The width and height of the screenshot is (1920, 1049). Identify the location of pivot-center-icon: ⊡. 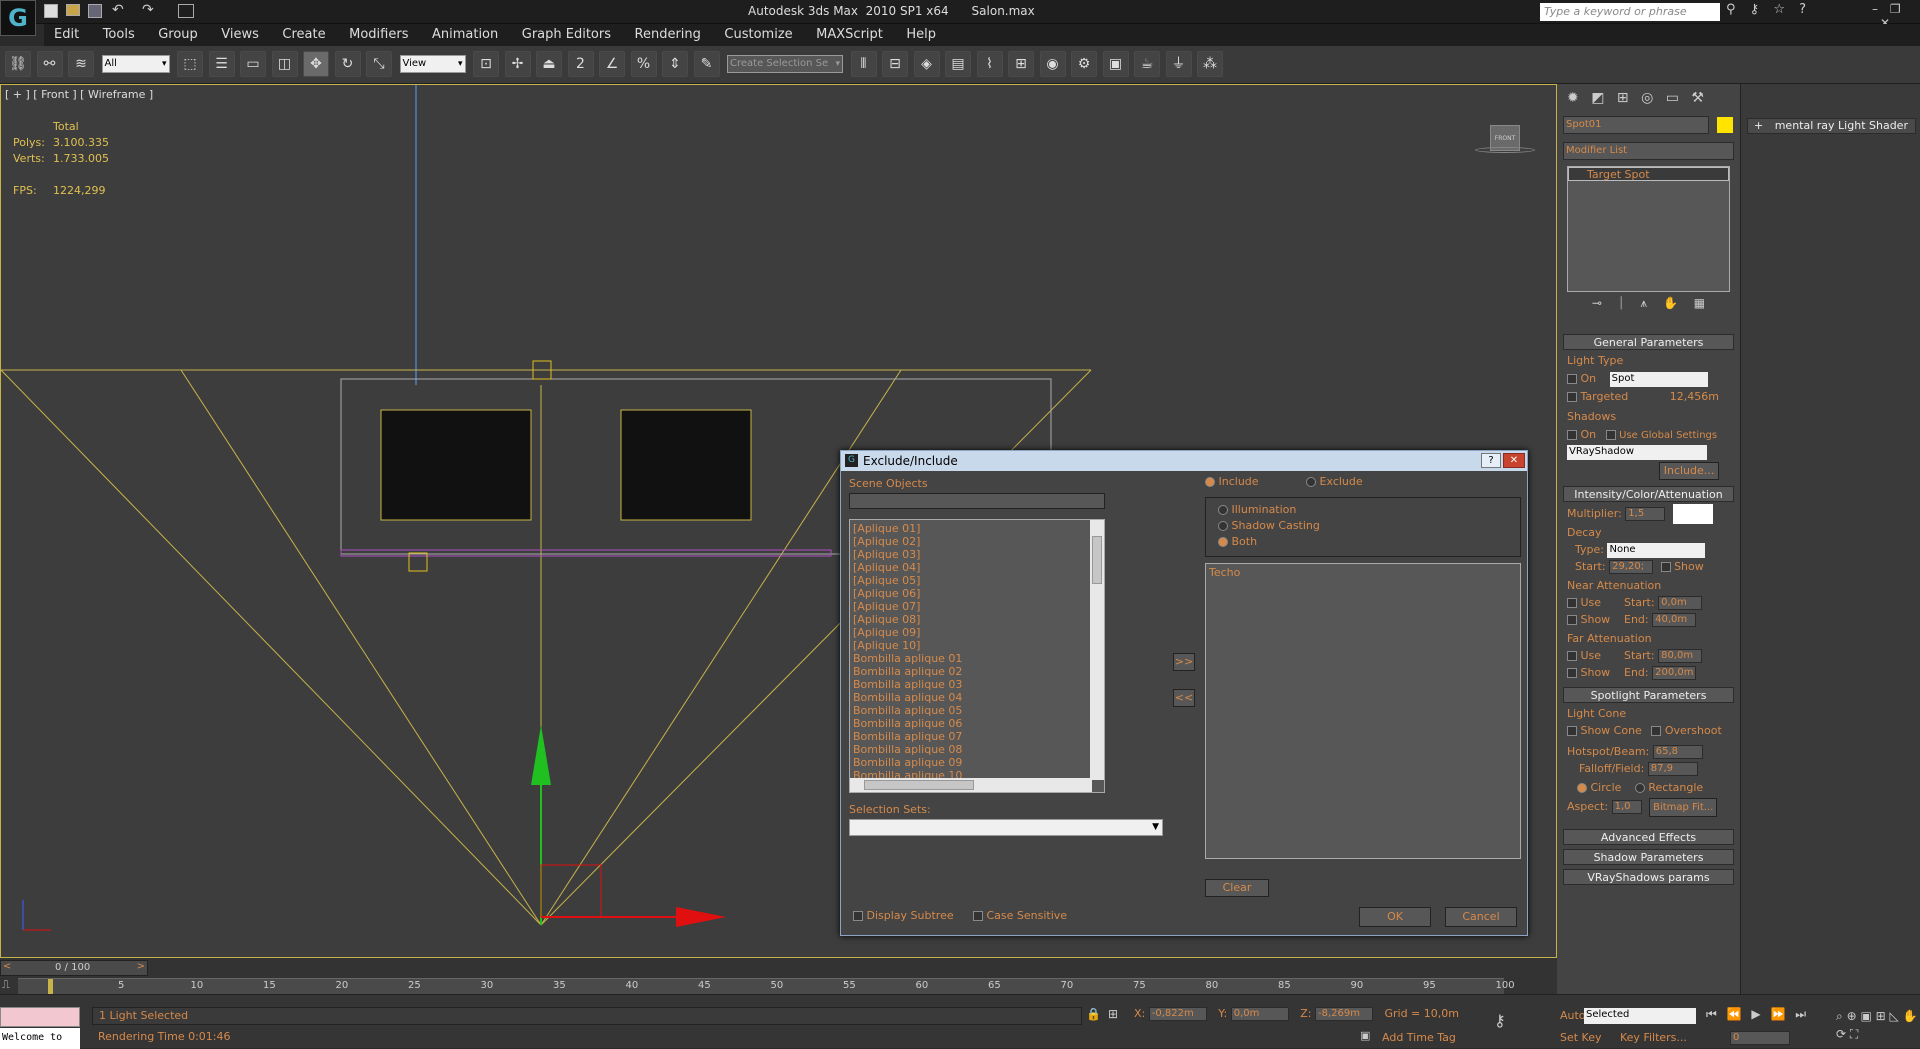
(486, 64).